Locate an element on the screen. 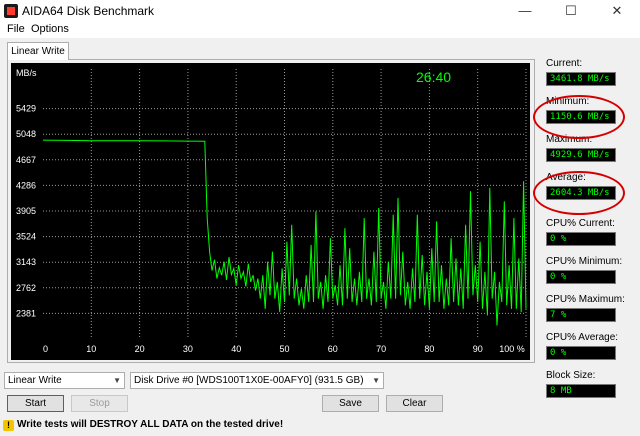 The width and height of the screenshot is (640, 436). test-type-select-value: Linear Write is located at coordinates (35, 380).